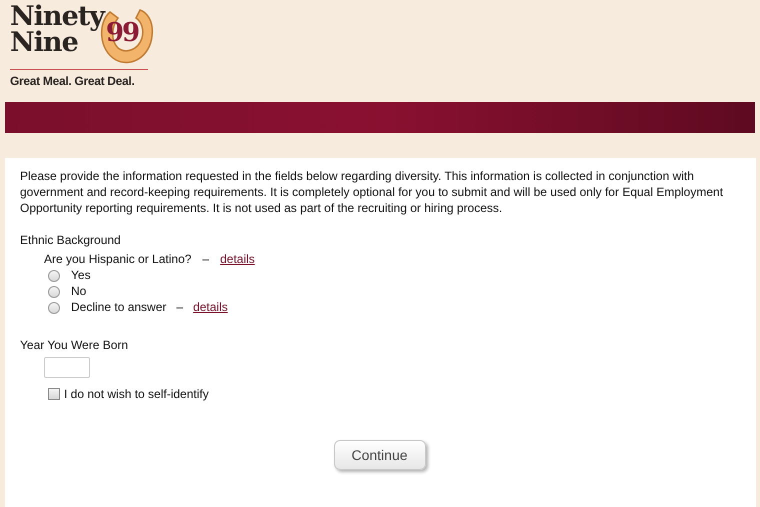 This screenshot has width=760, height=507. What do you see at coordinates (57, 17) in the screenshot?
I see `logo-word: Ninety` at bounding box center [57, 17].